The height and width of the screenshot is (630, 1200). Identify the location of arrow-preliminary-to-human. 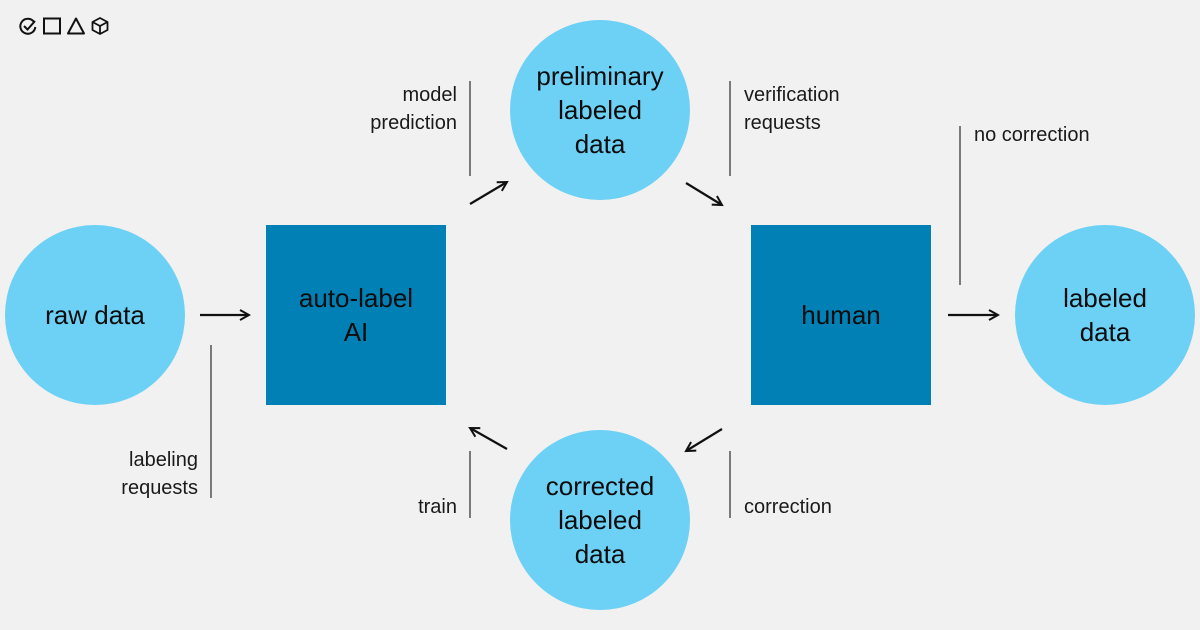
(703, 193).